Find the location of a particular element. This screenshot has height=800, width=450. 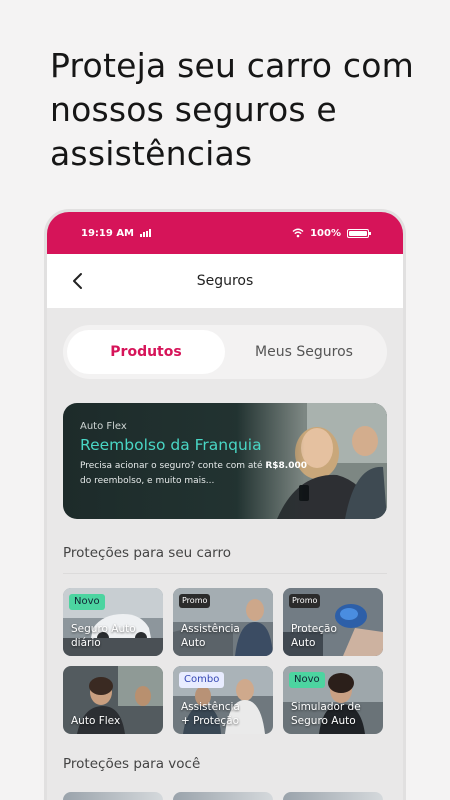

status-bar: 19:19 AM 100% is located at coordinates (225, 233).